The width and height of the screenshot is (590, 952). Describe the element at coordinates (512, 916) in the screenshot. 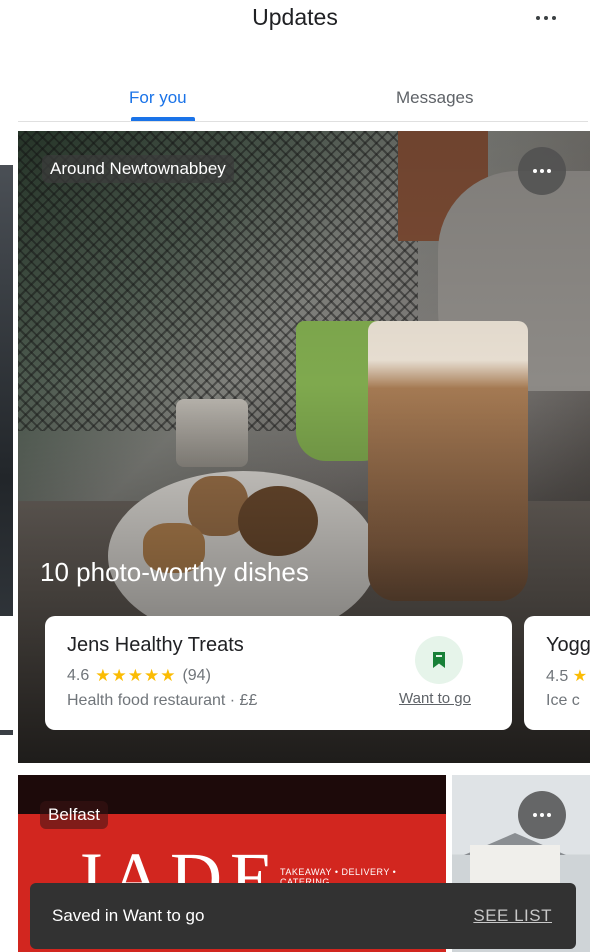

I see `see-list-button: SEE LIST` at that location.